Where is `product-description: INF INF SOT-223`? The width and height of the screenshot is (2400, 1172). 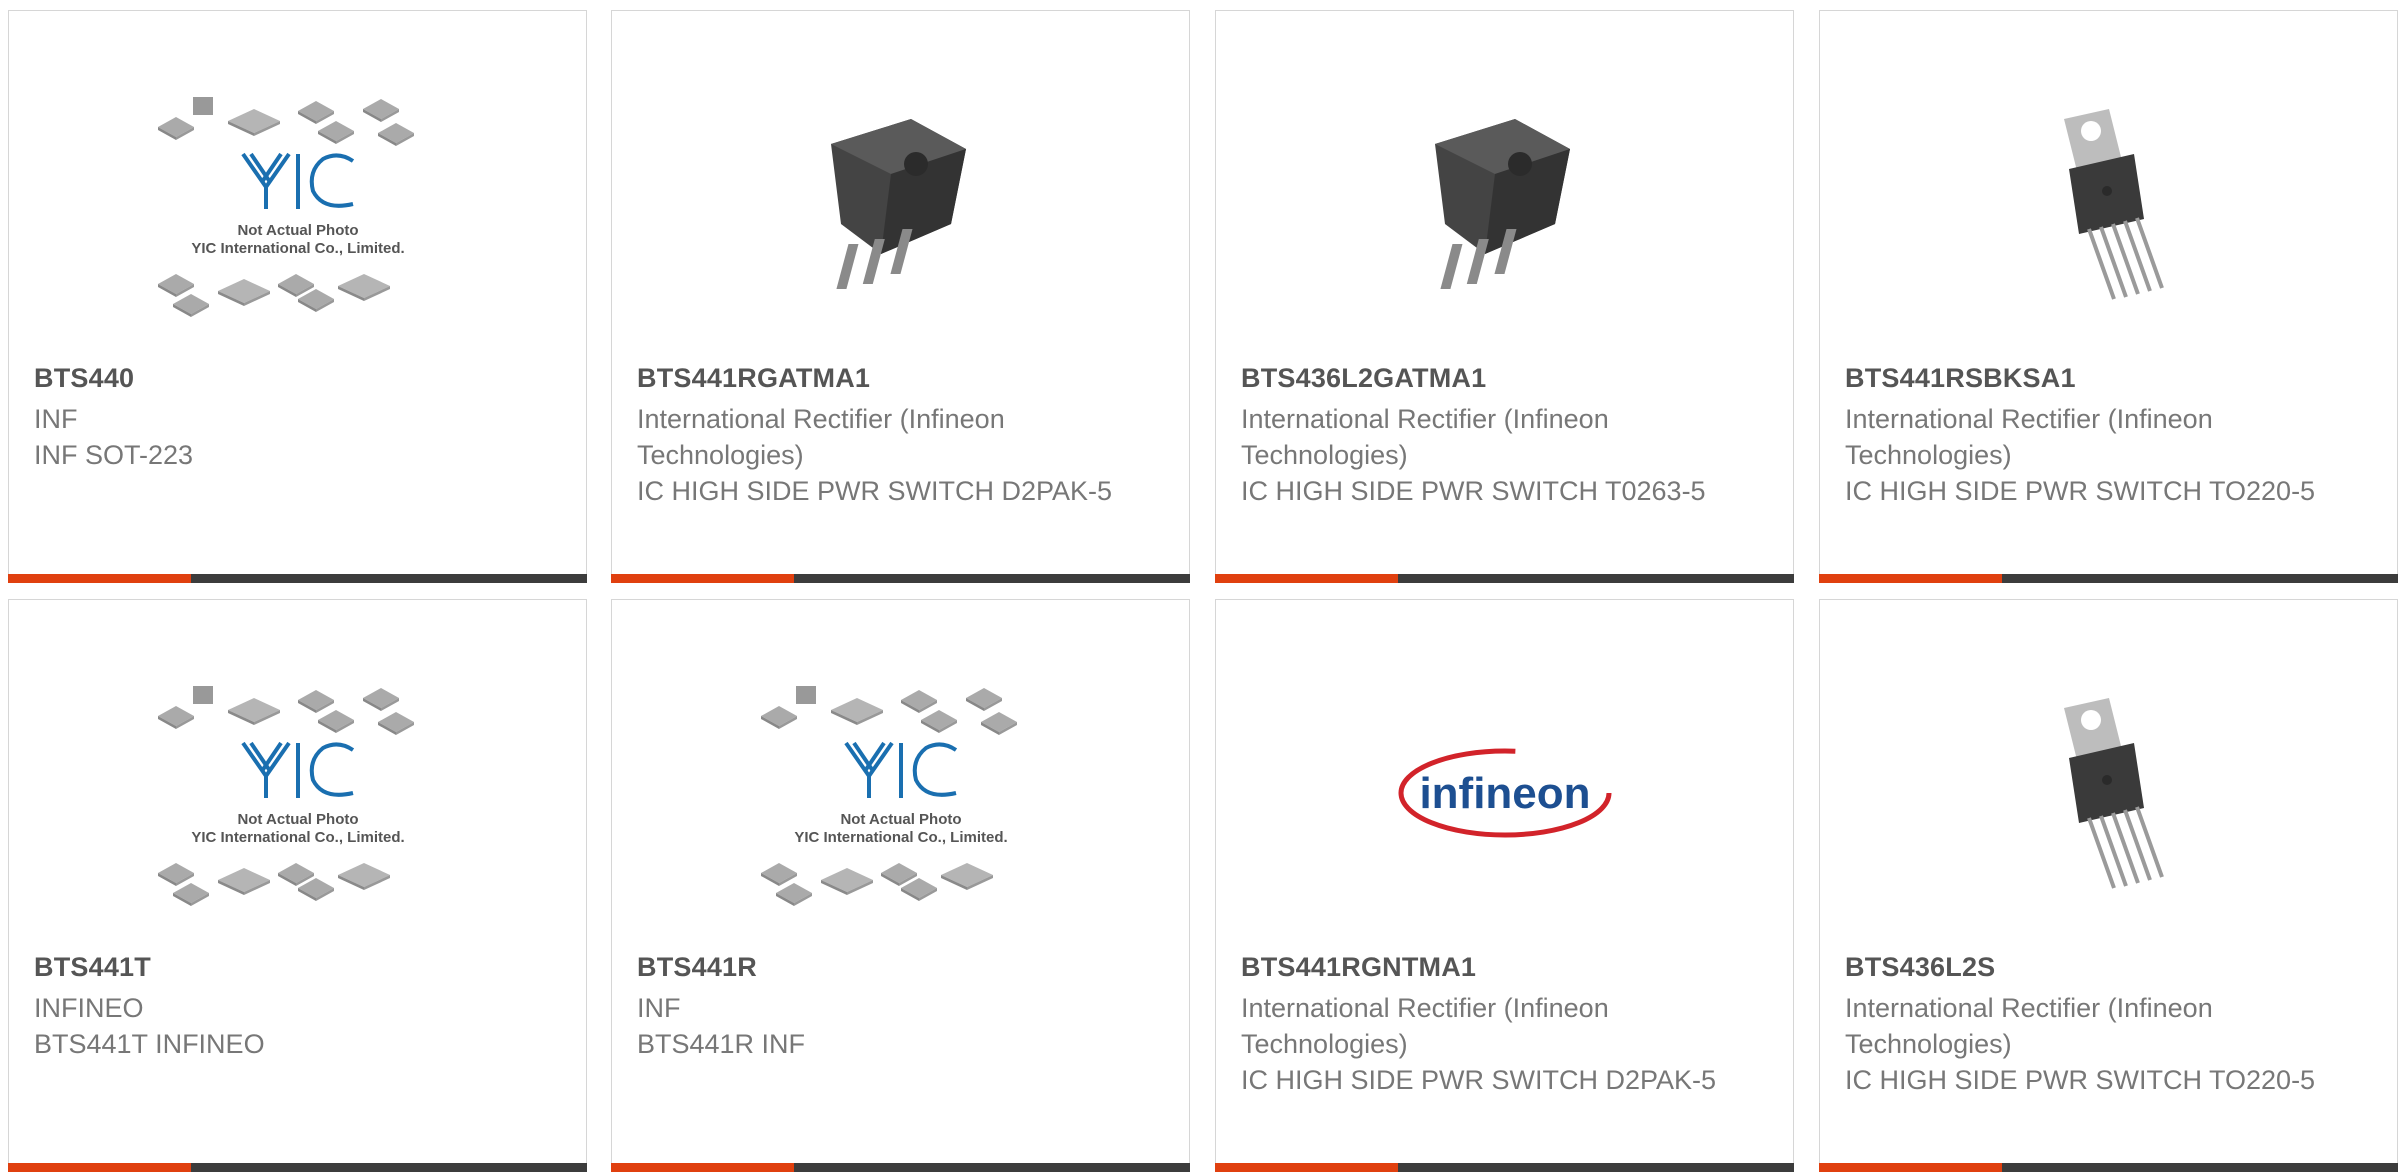
product-description: INF INF SOT-223 is located at coordinates (294, 437).